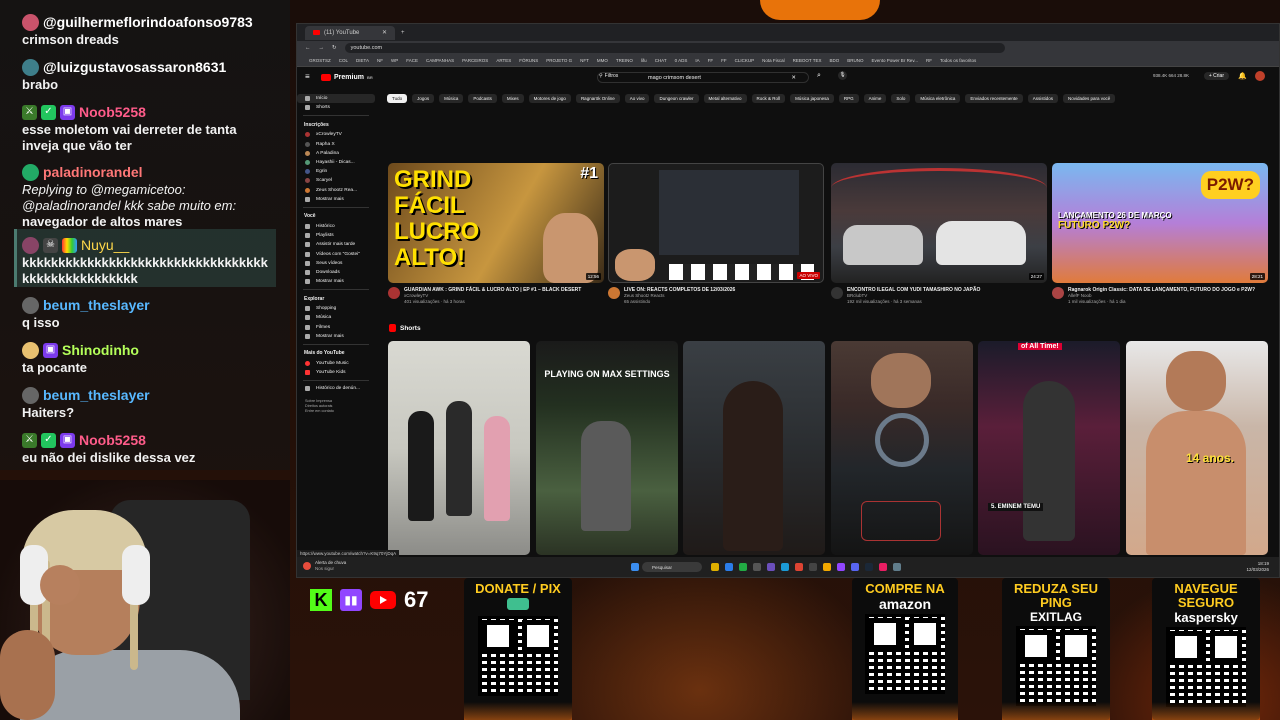 The image size is (1280, 720). Describe the element at coordinates (768, 98) in the screenshot. I see `chip: Rock & Roll` at that location.